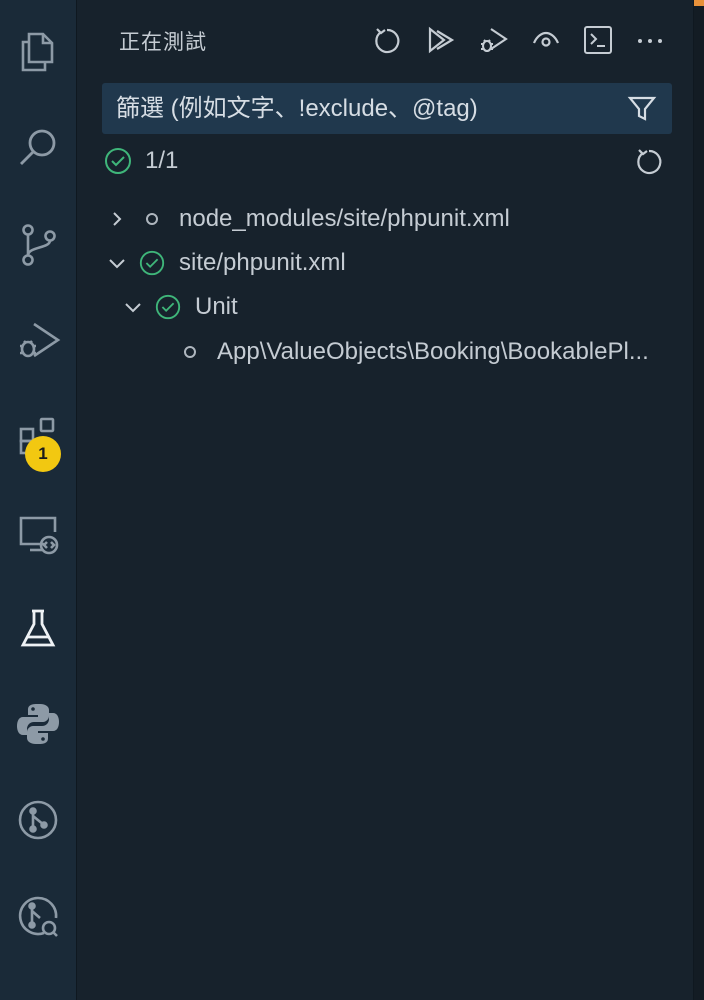 The width and height of the screenshot is (704, 1000). Describe the element at coordinates (38, 628) in the screenshot. I see `testing-icon` at that location.